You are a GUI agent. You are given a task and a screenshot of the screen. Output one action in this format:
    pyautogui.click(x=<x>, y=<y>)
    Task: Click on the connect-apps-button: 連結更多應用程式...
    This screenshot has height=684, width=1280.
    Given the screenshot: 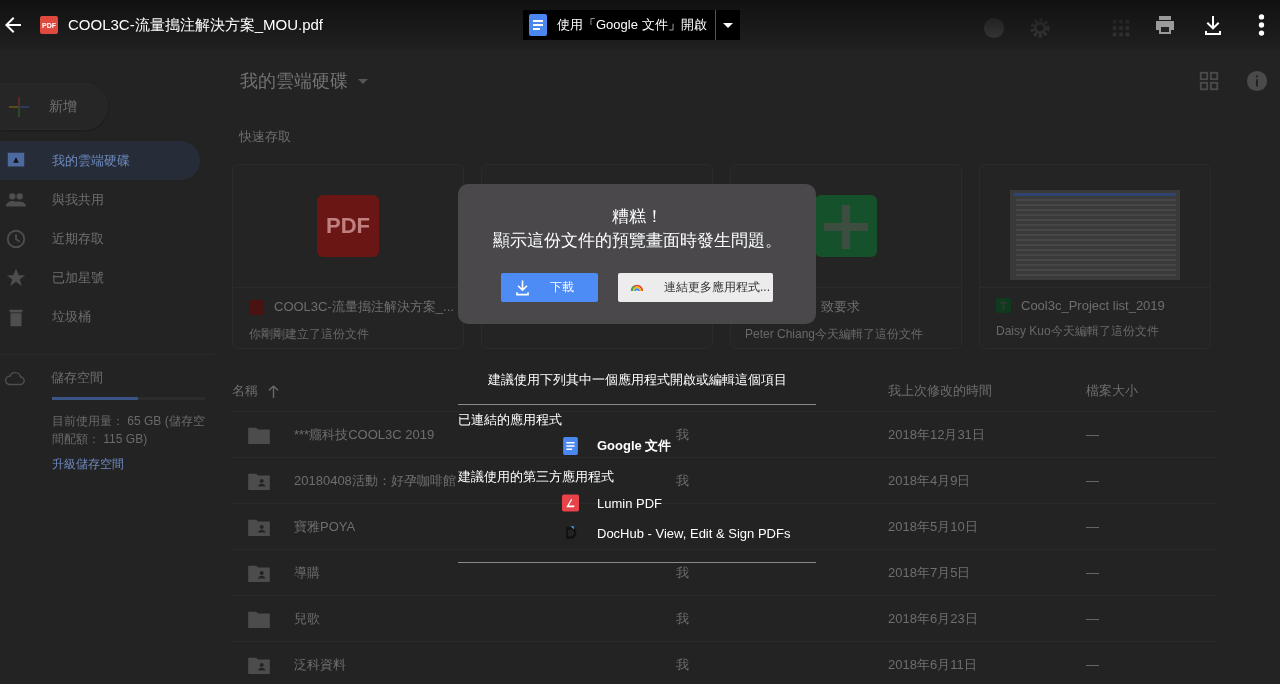 What is the action you would take?
    pyautogui.click(x=695, y=287)
    